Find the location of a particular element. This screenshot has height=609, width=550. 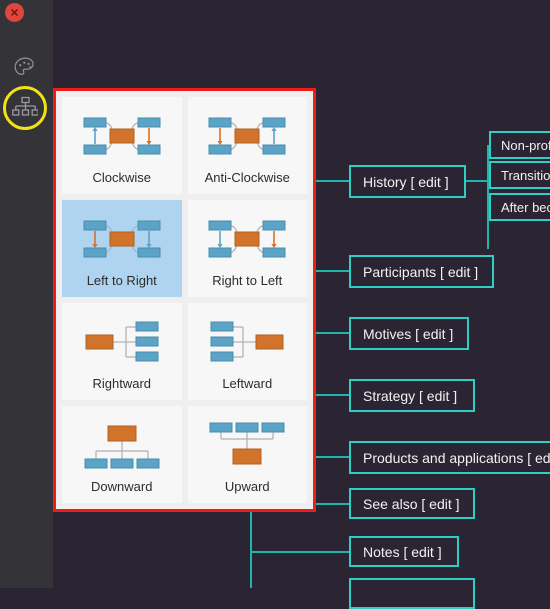

layout-option-right-to-left: Right to Left is located at coordinates (247, 248).